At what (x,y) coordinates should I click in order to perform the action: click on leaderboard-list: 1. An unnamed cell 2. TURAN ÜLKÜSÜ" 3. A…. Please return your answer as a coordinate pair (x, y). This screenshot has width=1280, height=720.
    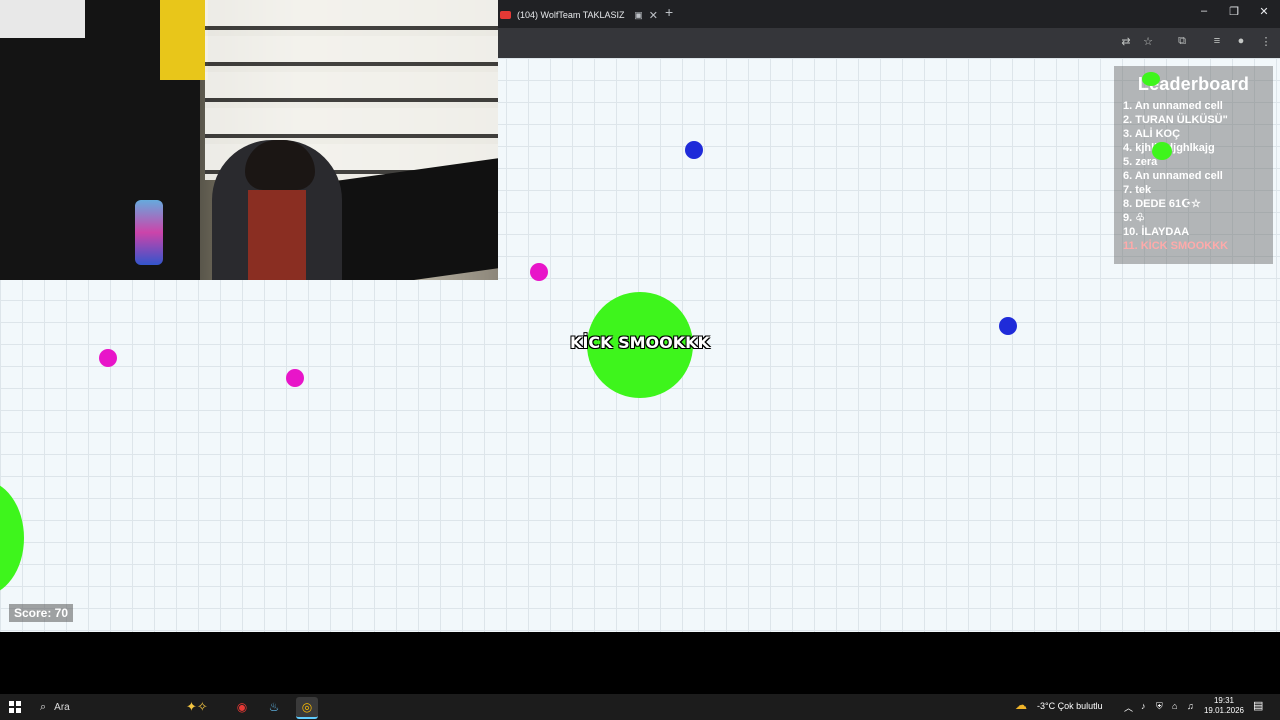
    Looking at the image, I should click on (1198, 176).